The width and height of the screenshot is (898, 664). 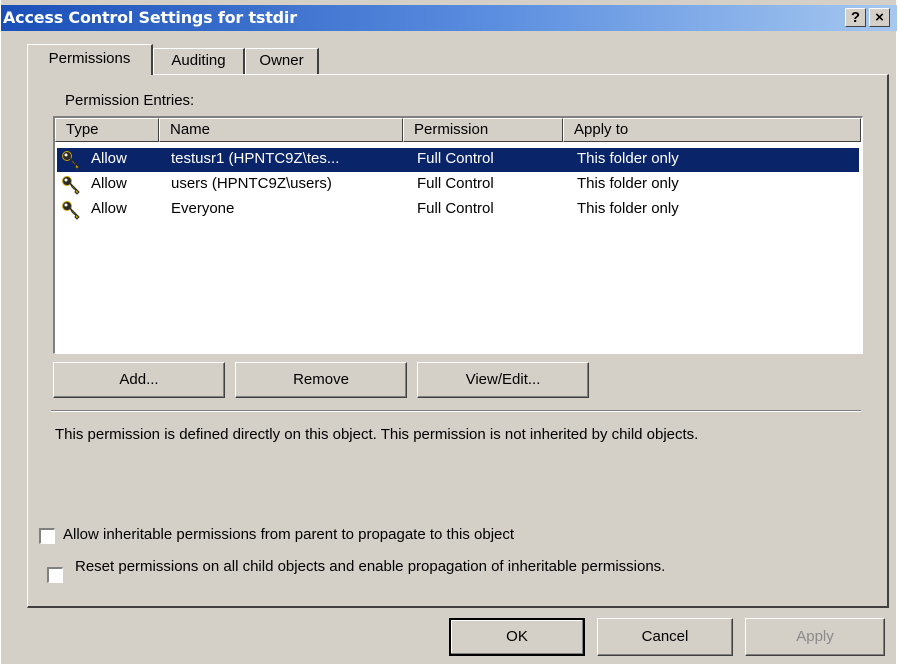 I want to click on cancel-button: Cancel, so click(x=665, y=637).